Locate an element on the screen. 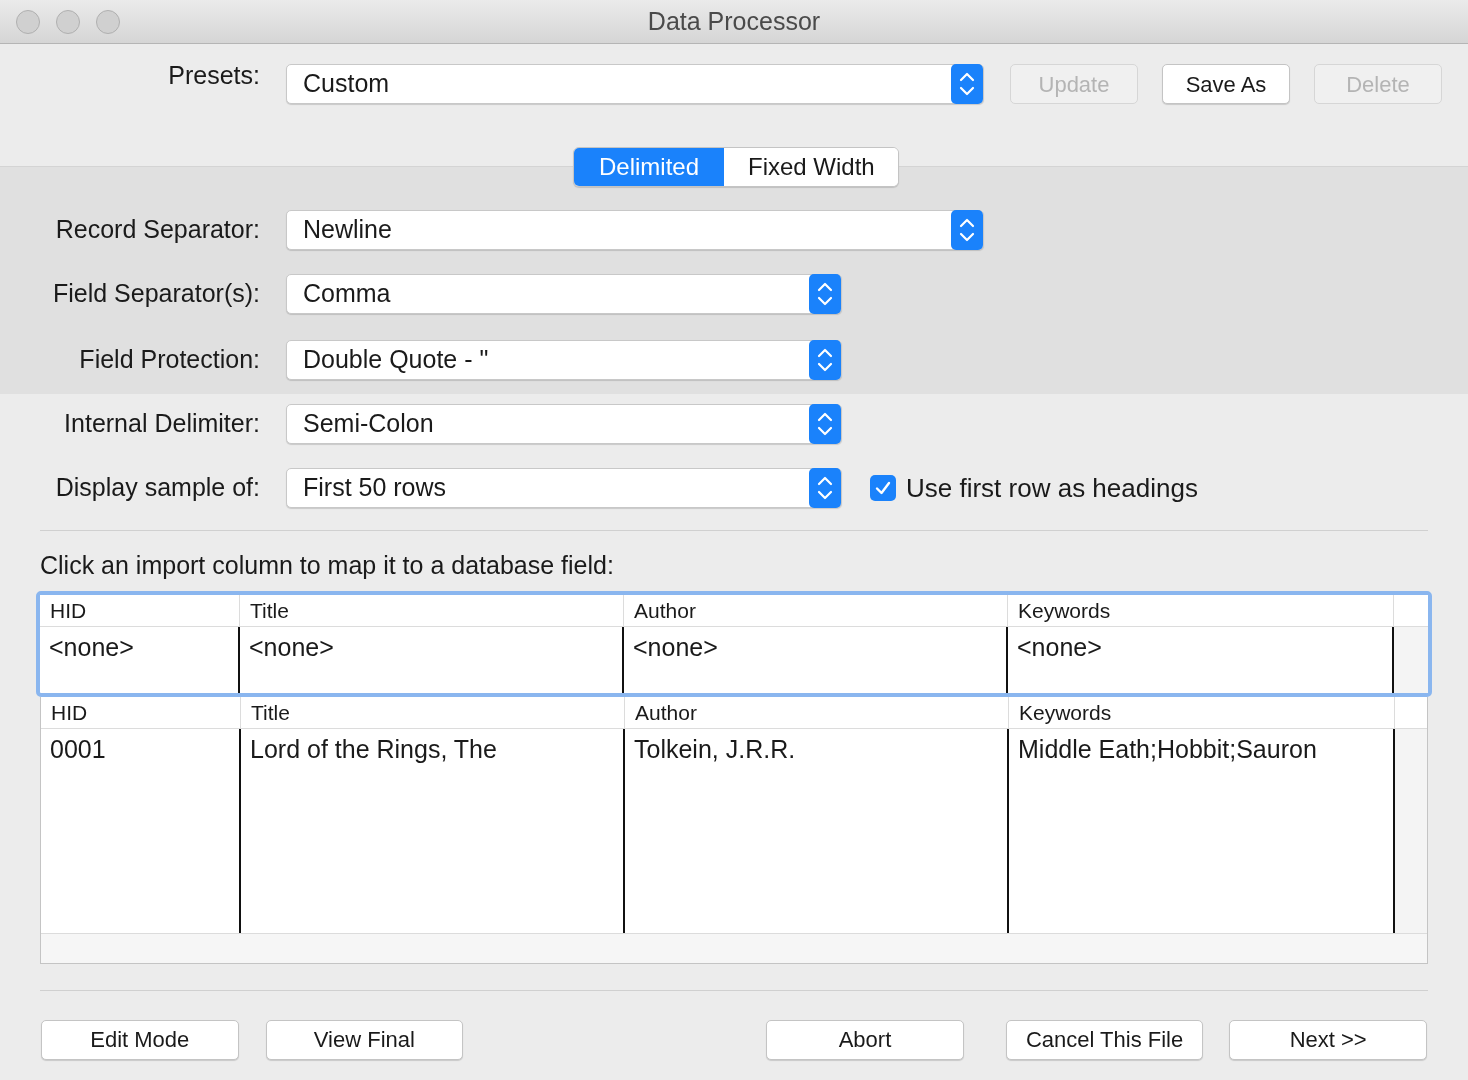  dropdown: Newline is located at coordinates (635, 230).